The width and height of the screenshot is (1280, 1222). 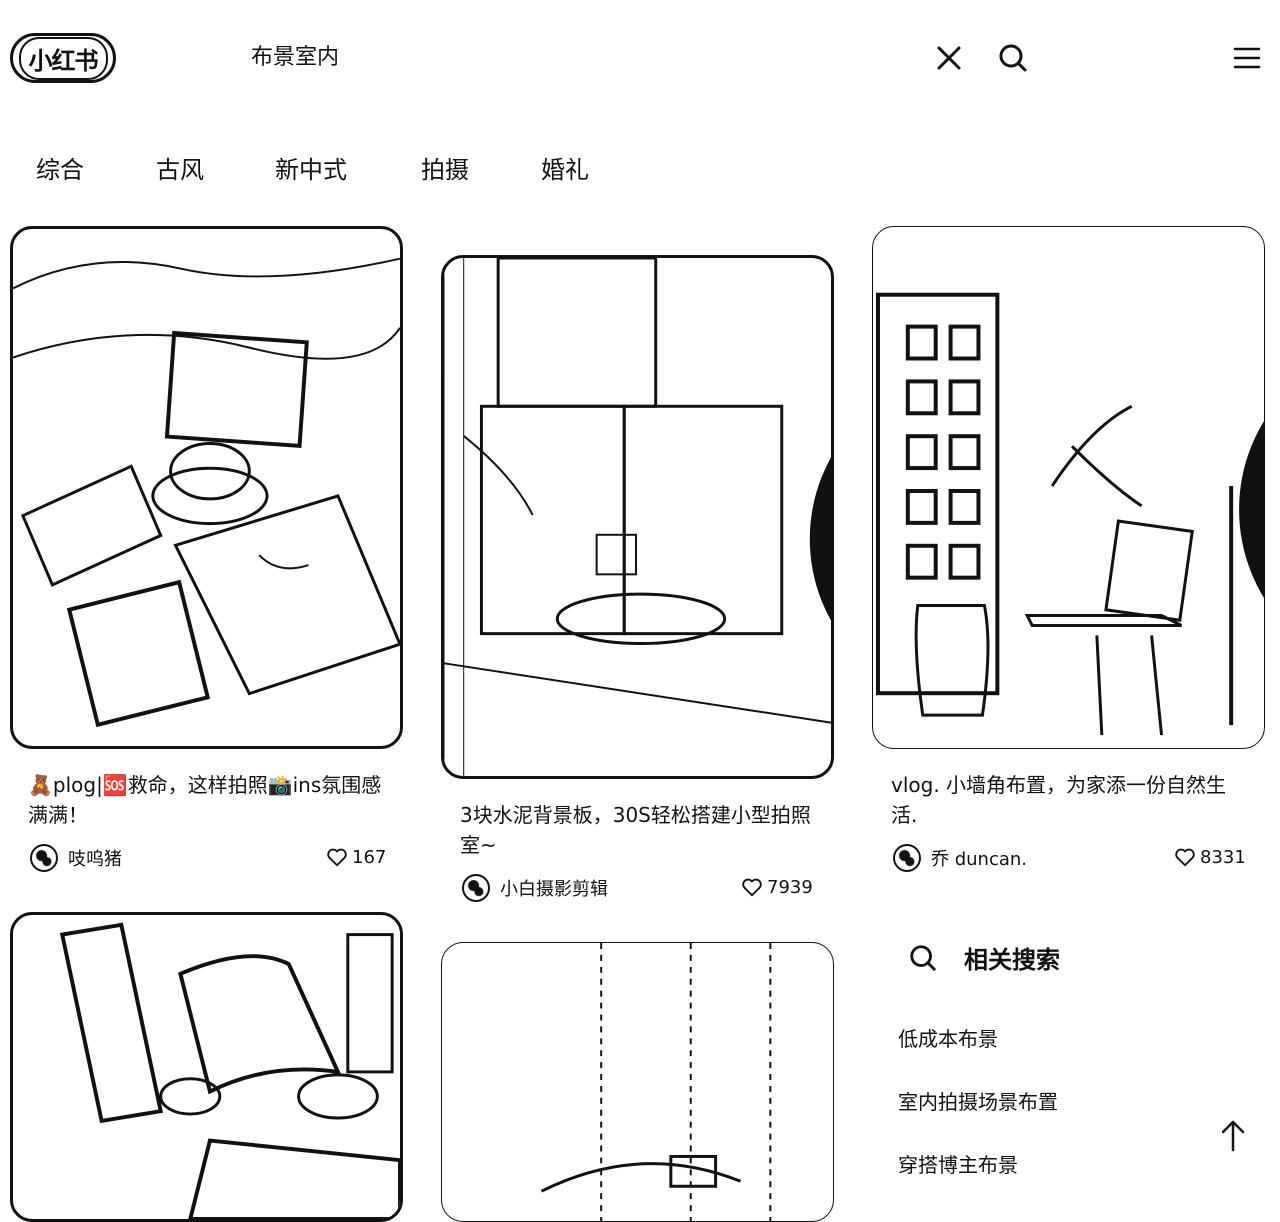 I want to click on tab-photography: 拍摄, so click(x=445, y=170).